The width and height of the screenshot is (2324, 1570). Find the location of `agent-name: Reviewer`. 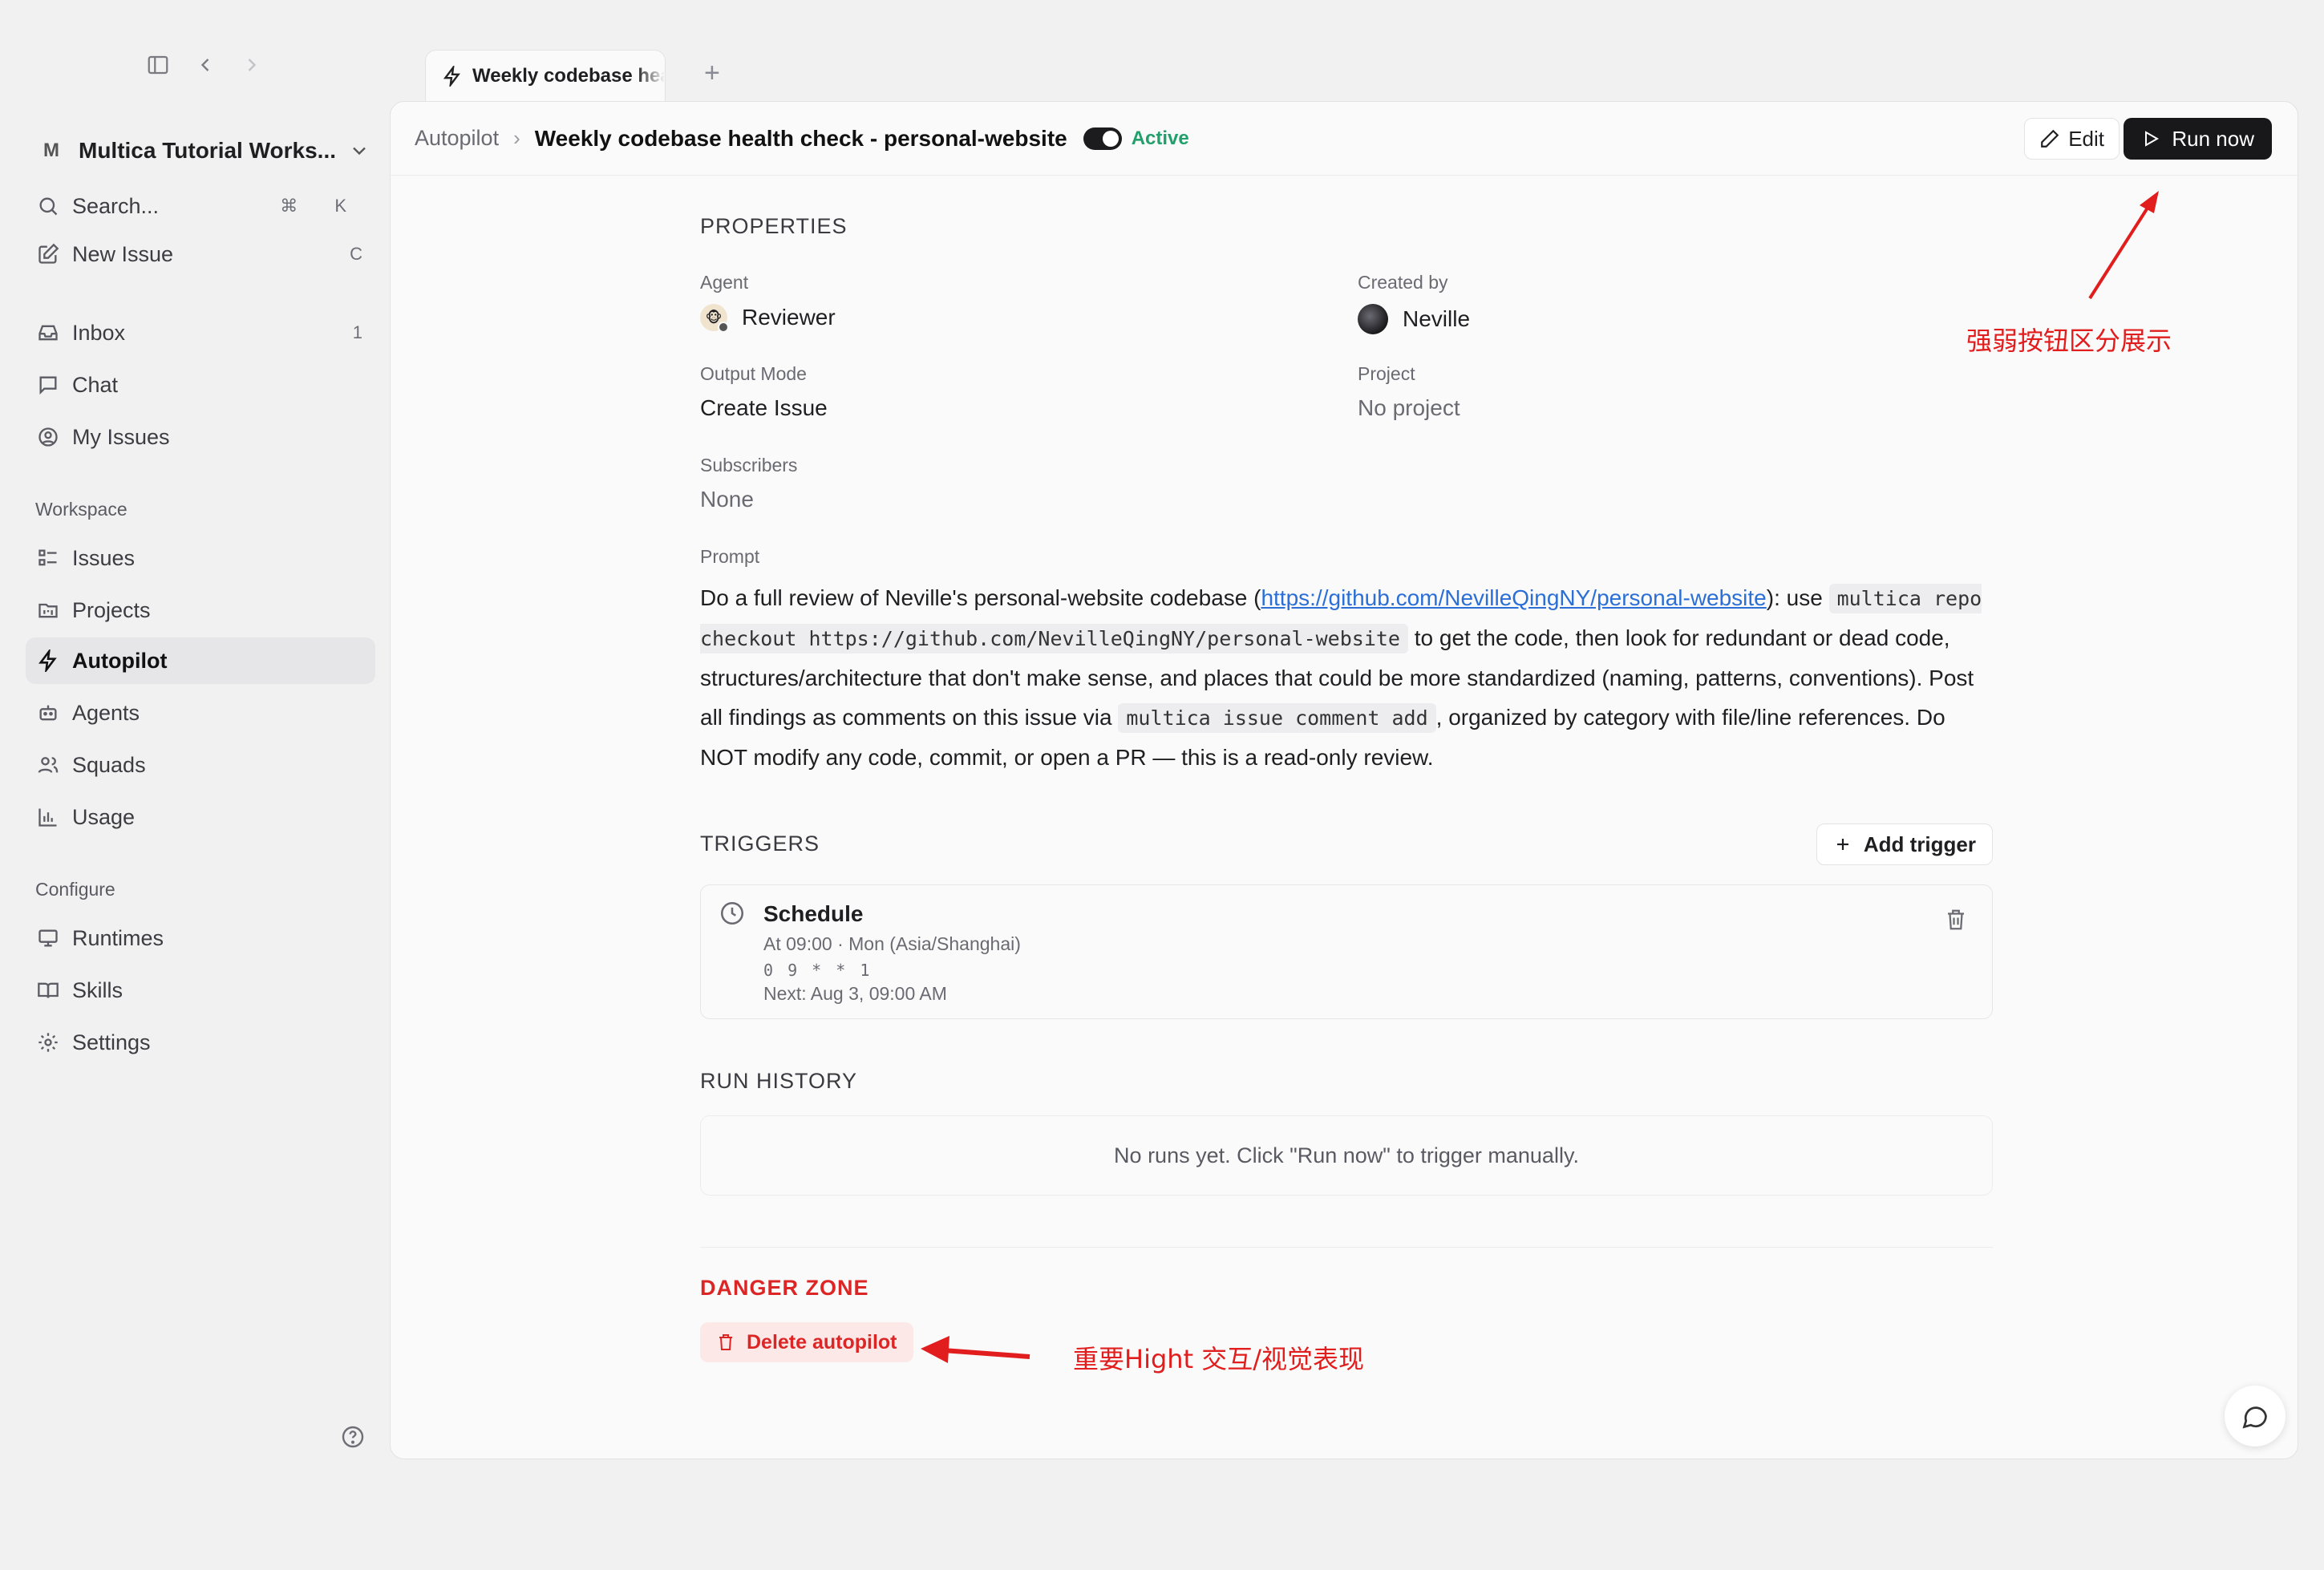

agent-name: Reviewer is located at coordinates (789, 317).